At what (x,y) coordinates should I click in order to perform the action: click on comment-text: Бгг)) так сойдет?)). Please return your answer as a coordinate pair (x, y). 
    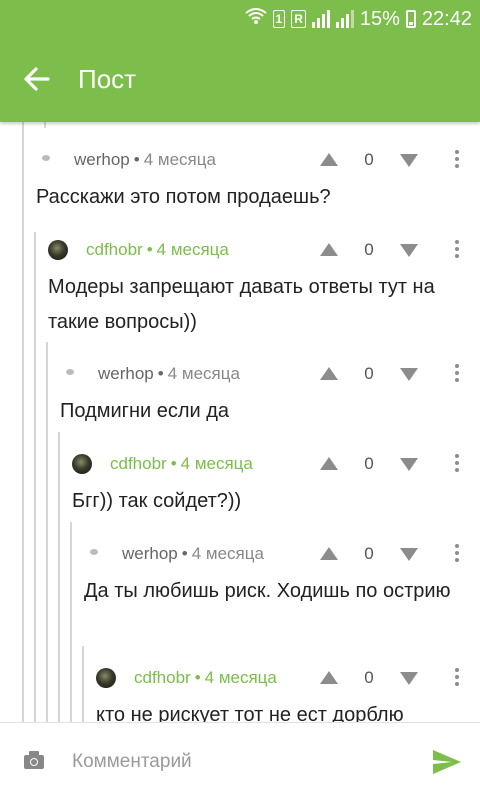
    Looking at the image, I should click on (157, 501).